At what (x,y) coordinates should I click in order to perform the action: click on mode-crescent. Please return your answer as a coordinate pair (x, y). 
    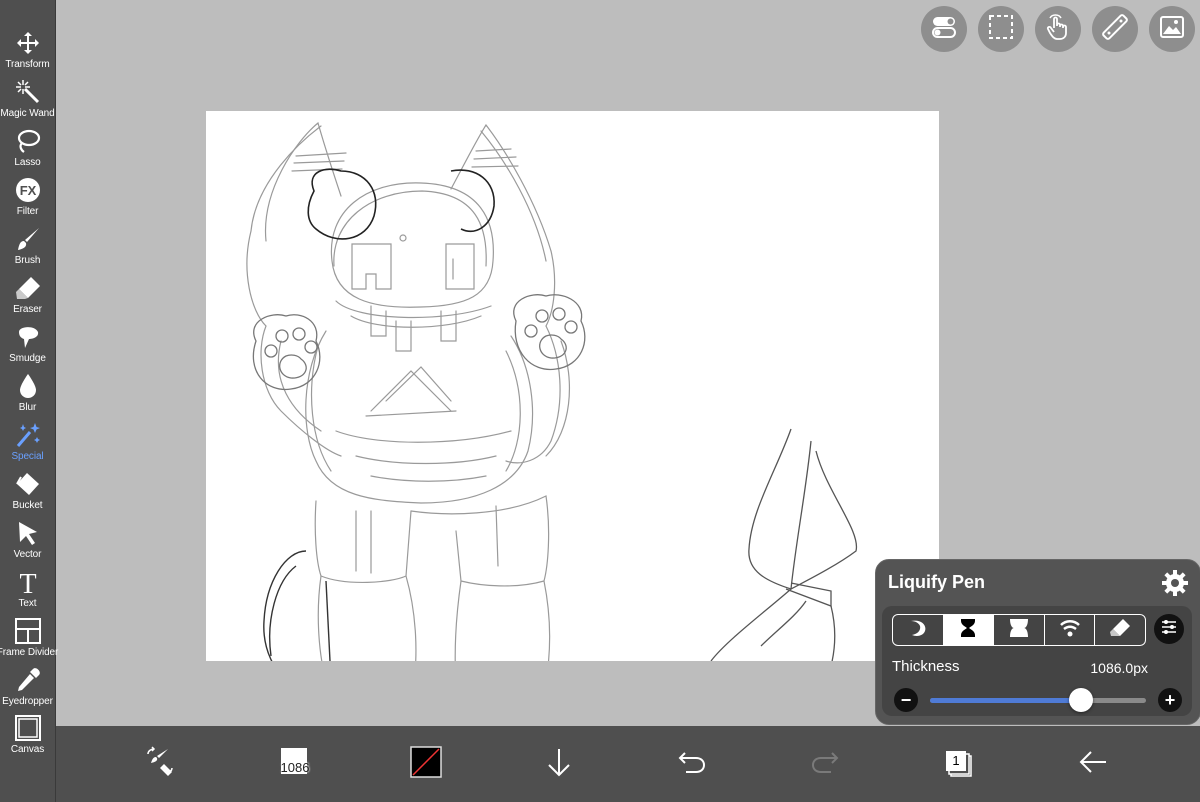
    Looking at the image, I should click on (918, 630).